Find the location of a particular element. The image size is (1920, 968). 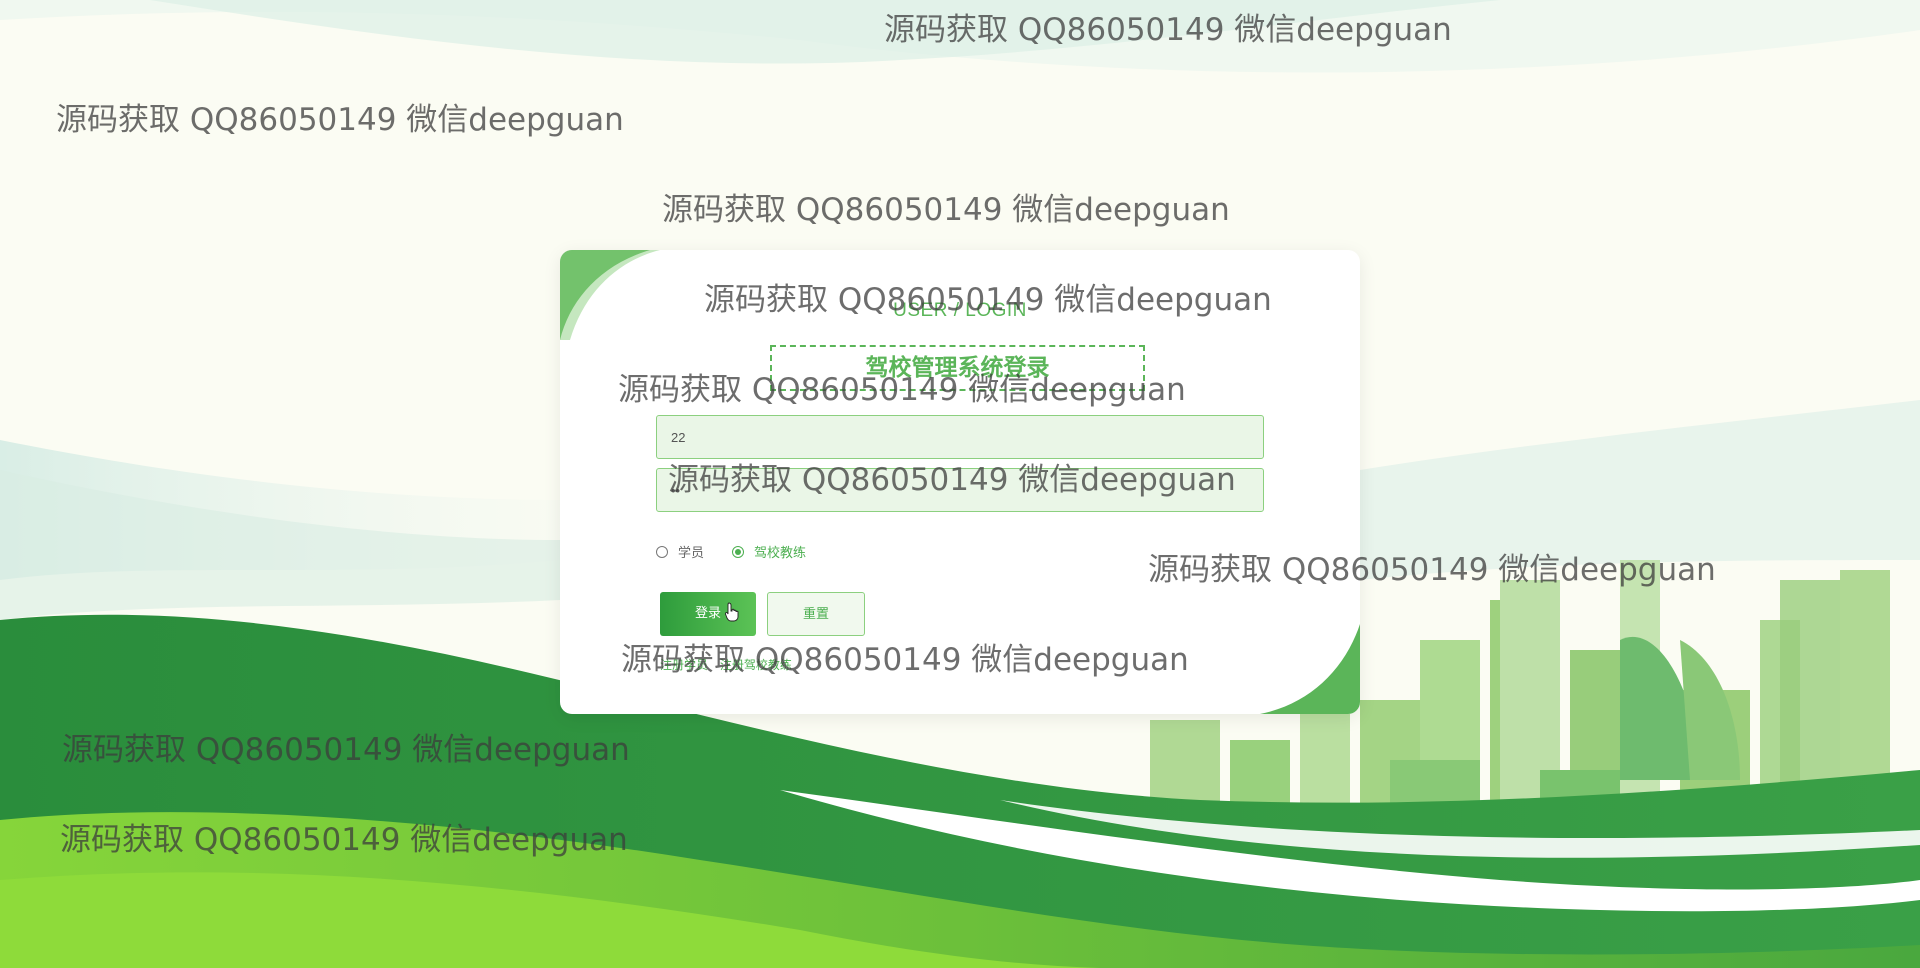

login-button: 登录 is located at coordinates (708, 614).